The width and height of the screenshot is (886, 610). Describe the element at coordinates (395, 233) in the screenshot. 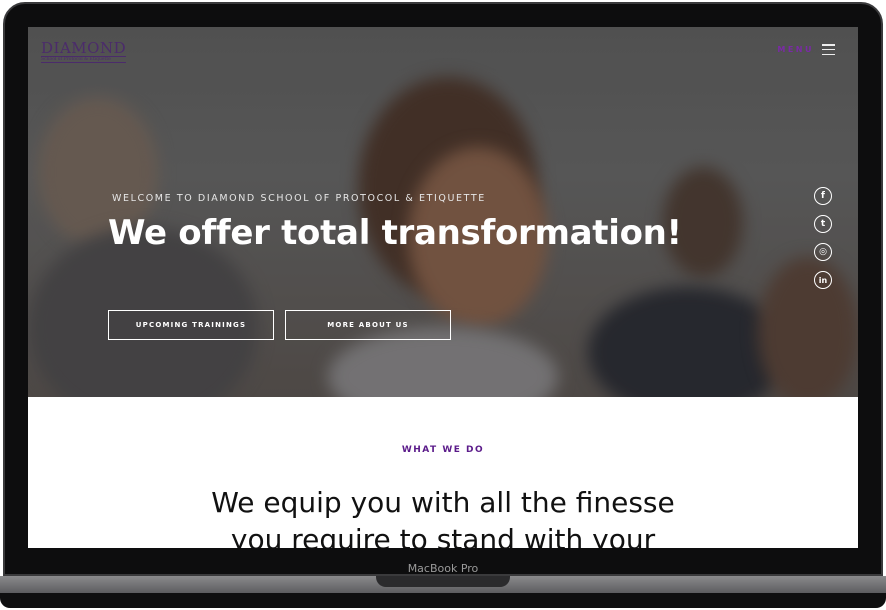

I see `hero-title: We offer total transformation!` at that location.